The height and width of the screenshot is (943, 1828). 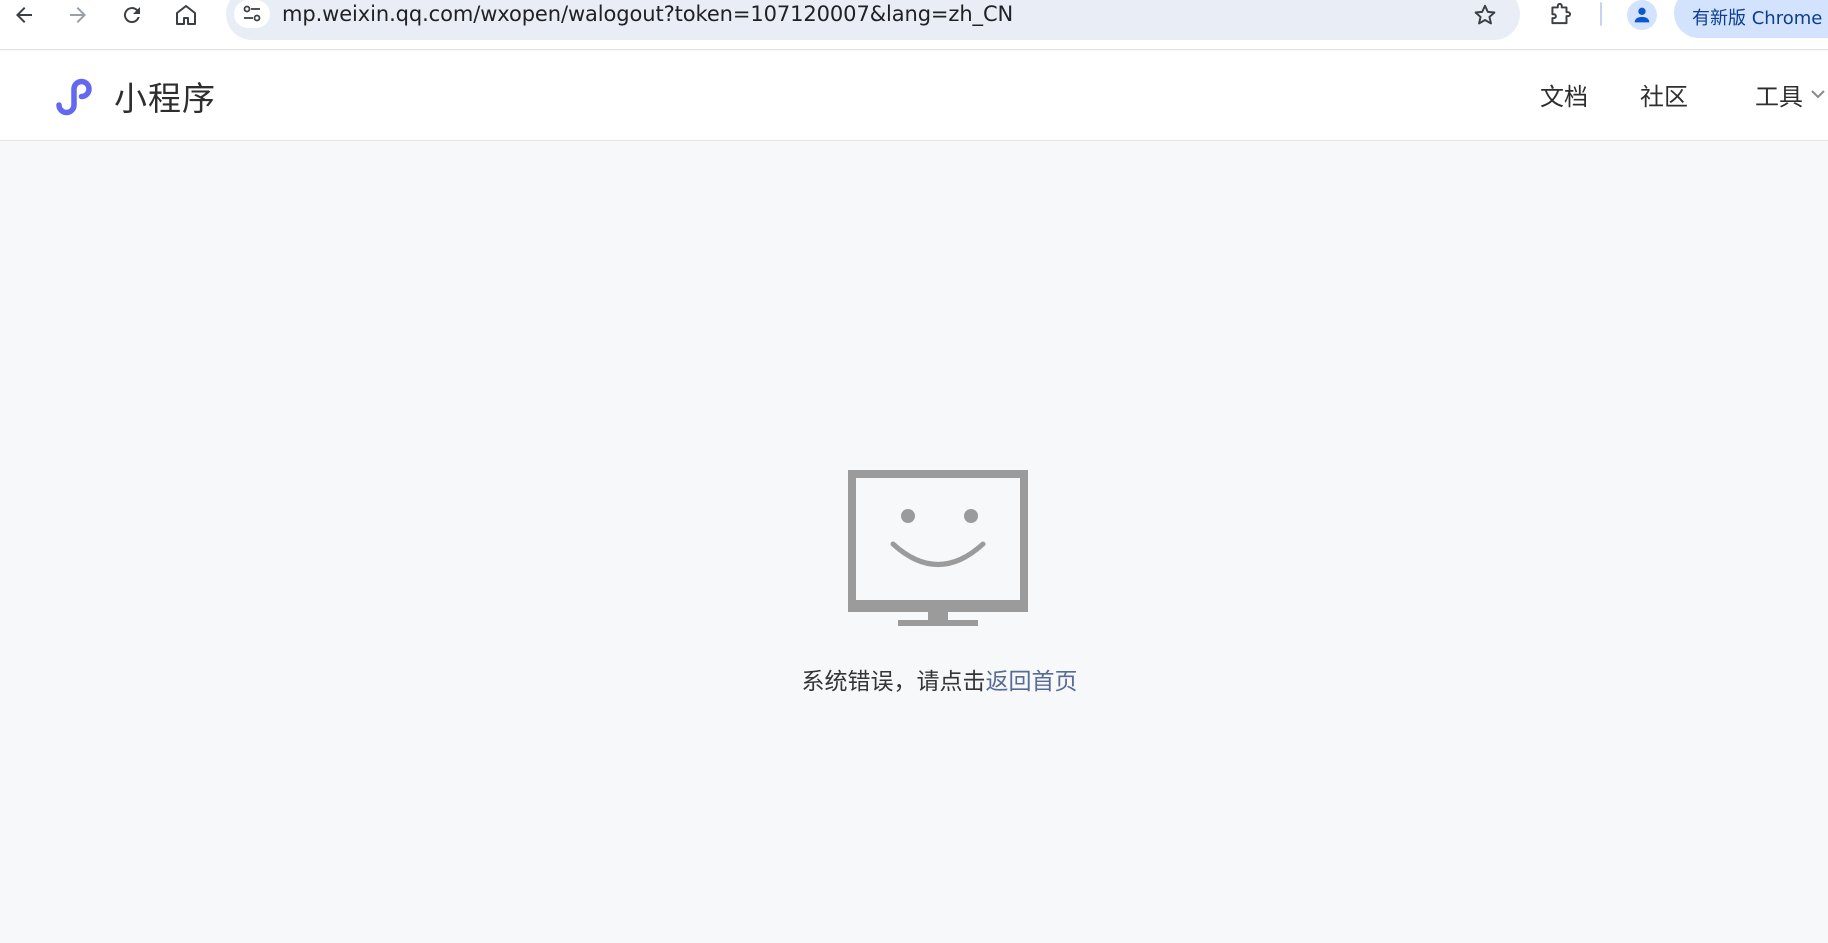 I want to click on reload-button, so click(x=132, y=15).